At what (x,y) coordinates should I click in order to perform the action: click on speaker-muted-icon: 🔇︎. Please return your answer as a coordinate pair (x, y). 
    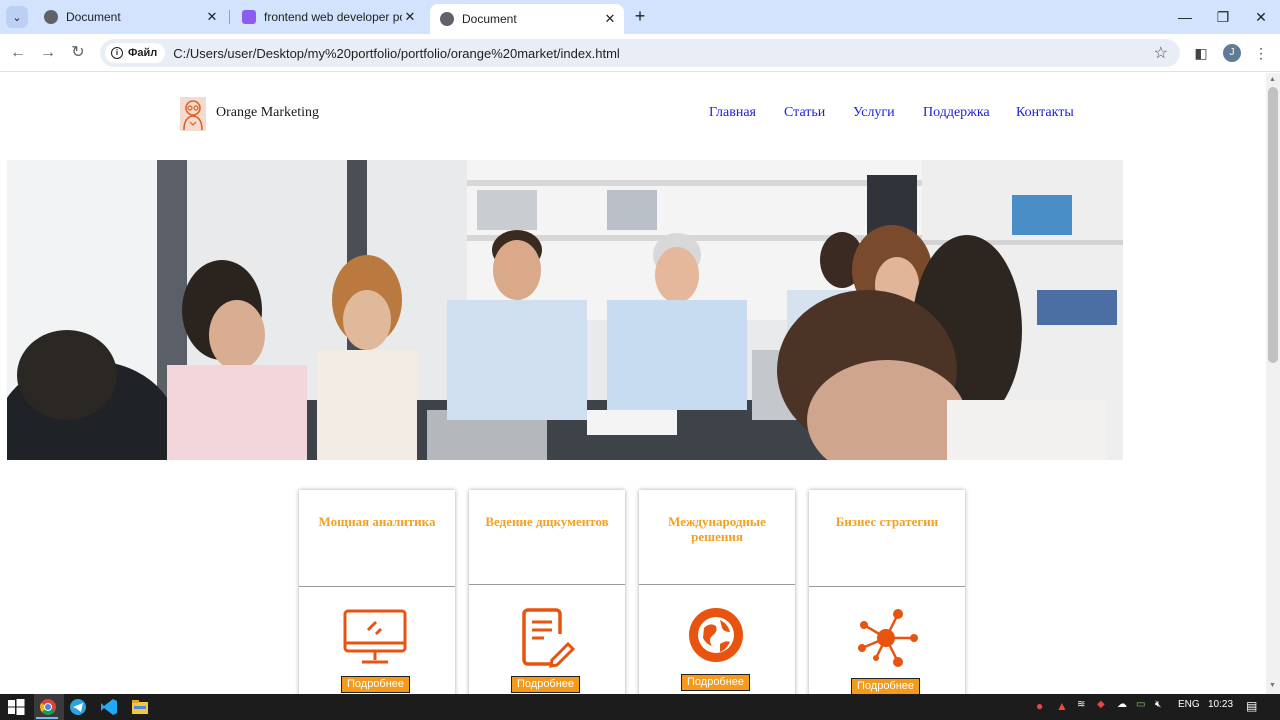
    Looking at the image, I should click on (1158, 704).